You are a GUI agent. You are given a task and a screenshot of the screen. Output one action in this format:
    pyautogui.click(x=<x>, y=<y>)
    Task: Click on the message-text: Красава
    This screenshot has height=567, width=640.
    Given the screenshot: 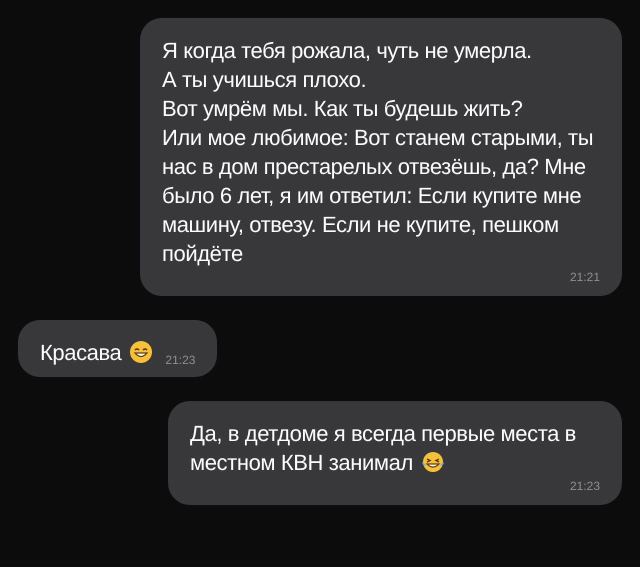 What is the action you would take?
    pyautogui.click(x=97, y=352)
    